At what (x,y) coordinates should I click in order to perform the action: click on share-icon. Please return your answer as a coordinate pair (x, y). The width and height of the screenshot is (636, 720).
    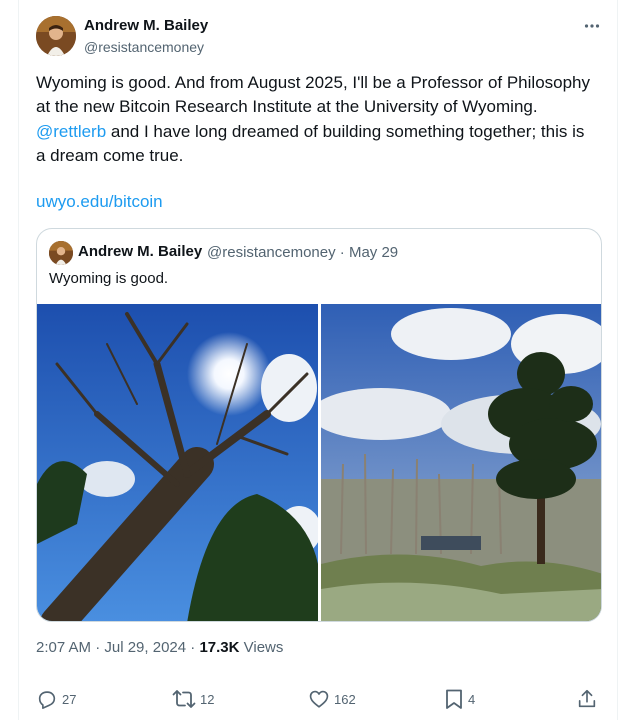
    Looking at the image, I should click on (587, 699).